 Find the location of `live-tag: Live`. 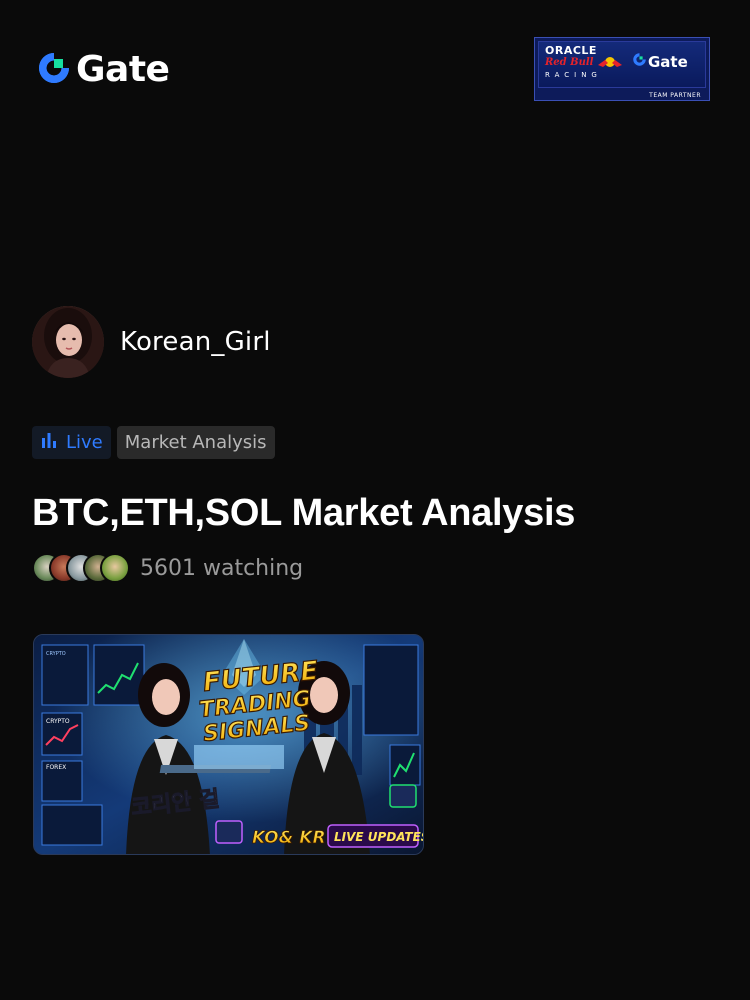

live-tag: Live is located at coordinates (71, 442).